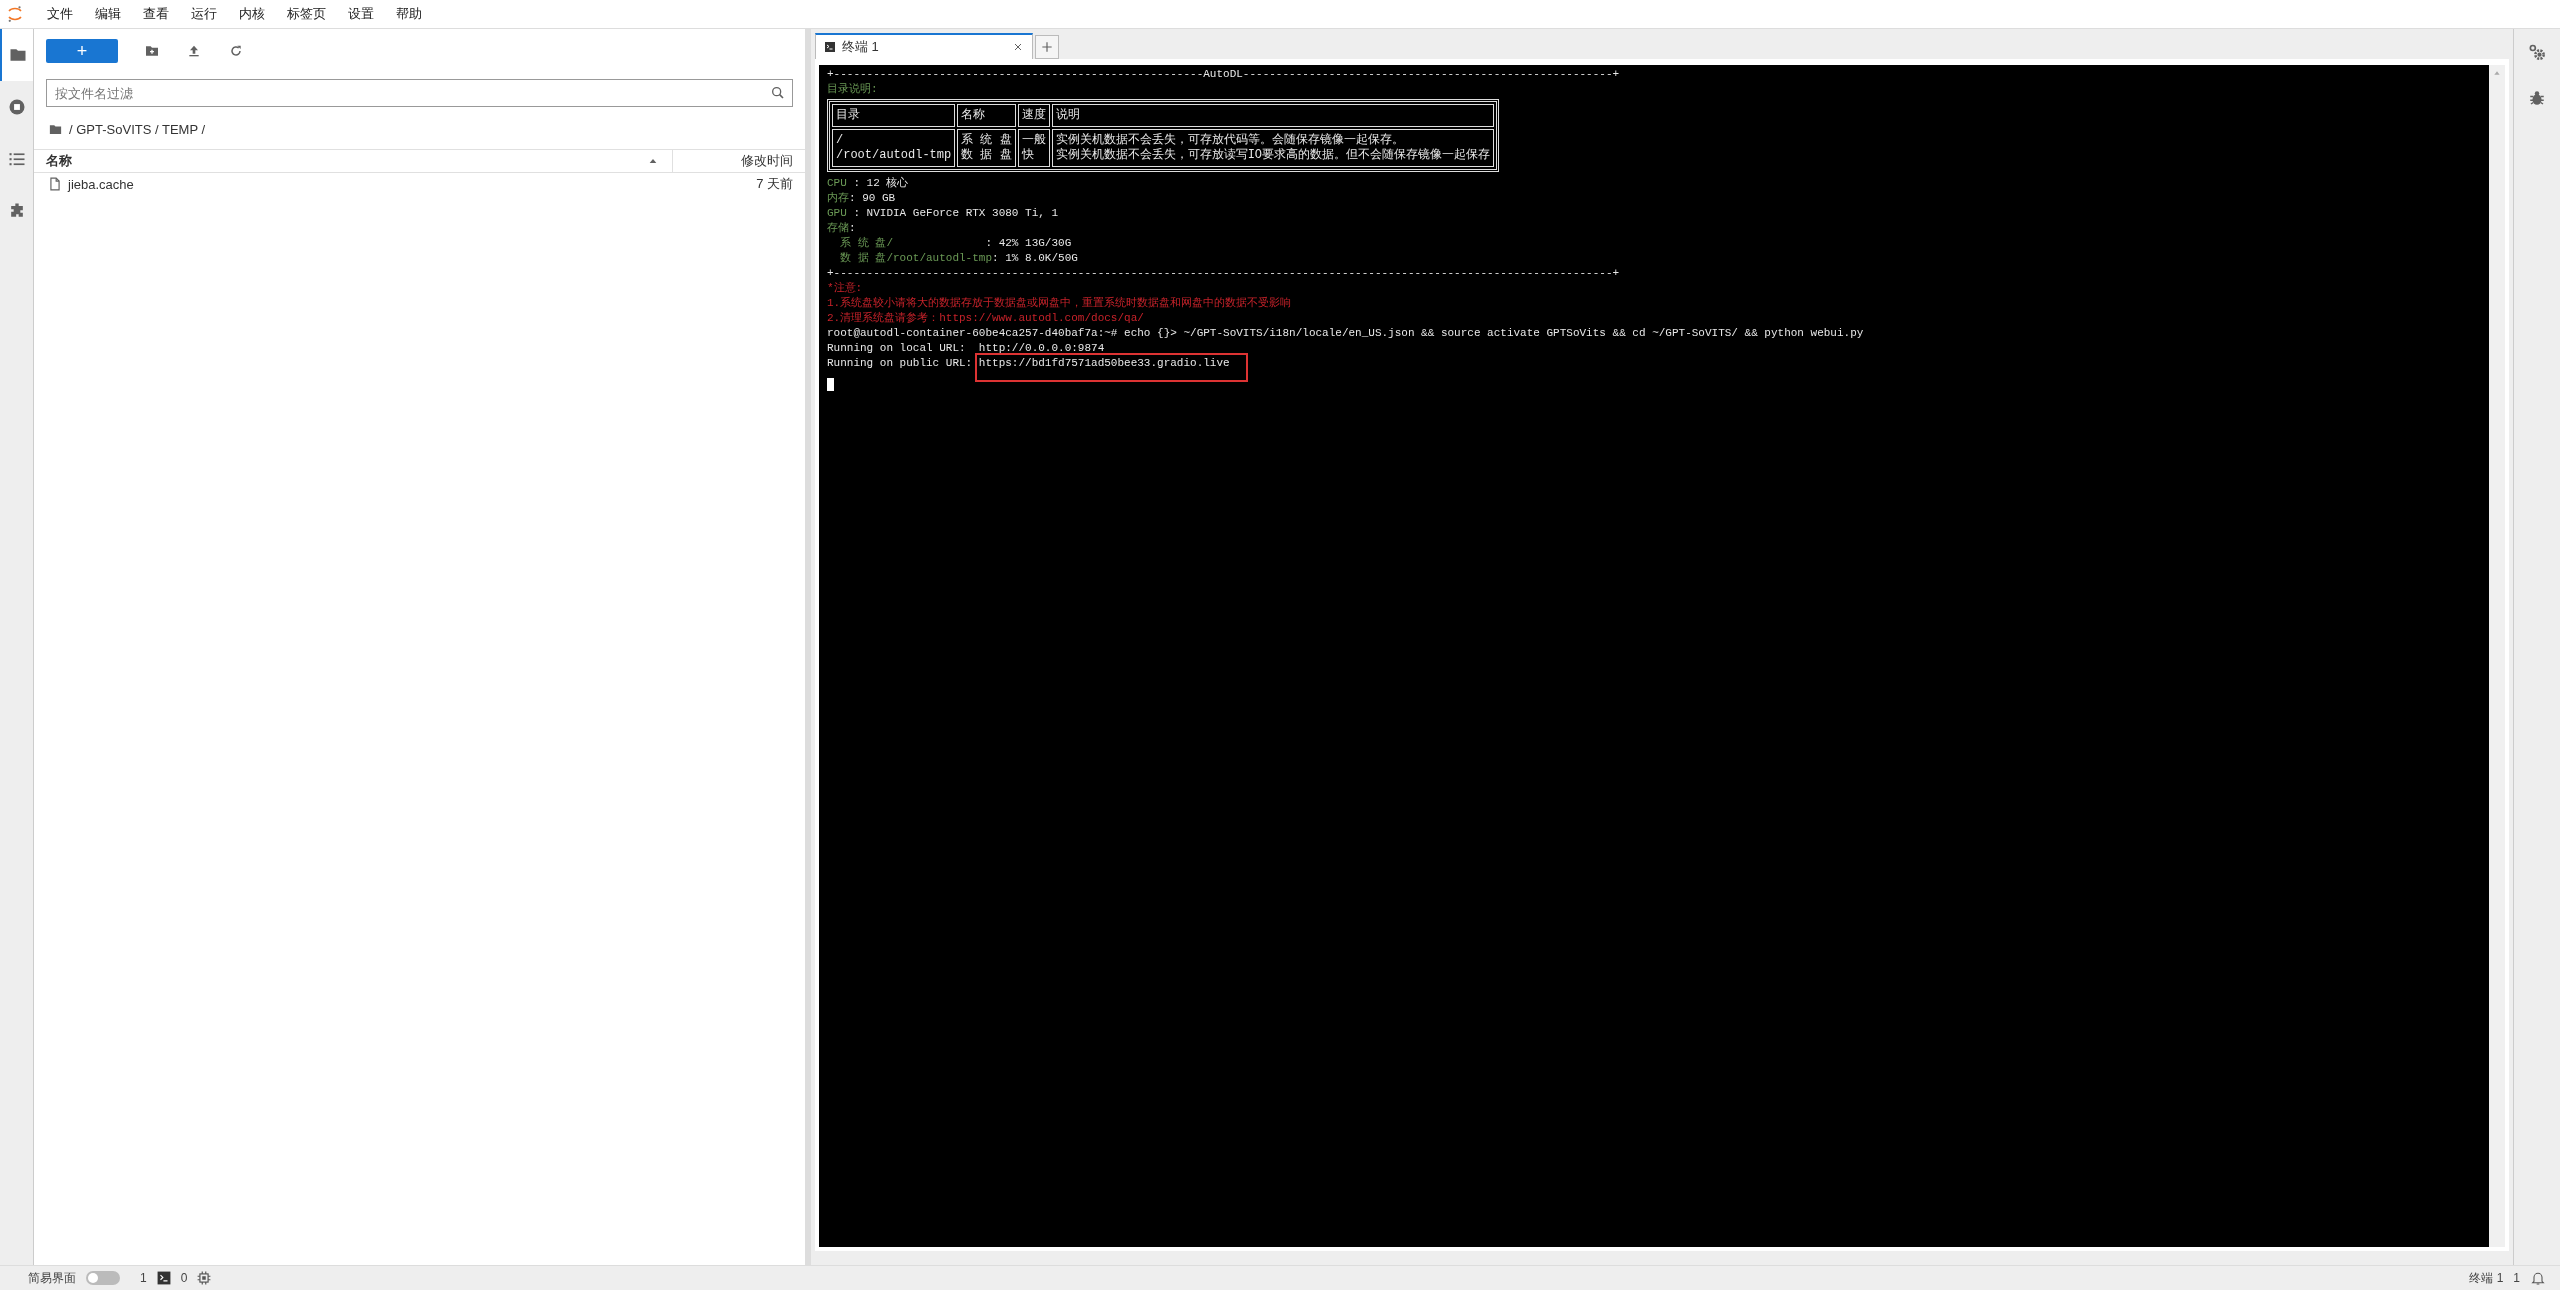  Describe the element at coordinates (1033, 148) in the screenshot. I see `table-cell: 一般 快` at that location.